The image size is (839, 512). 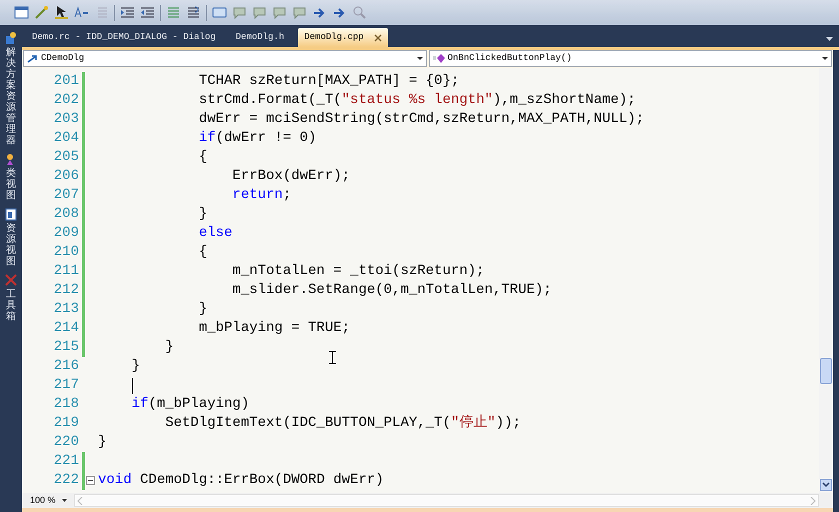 I want to click on line-number: 201, so click(x=66, y=81).